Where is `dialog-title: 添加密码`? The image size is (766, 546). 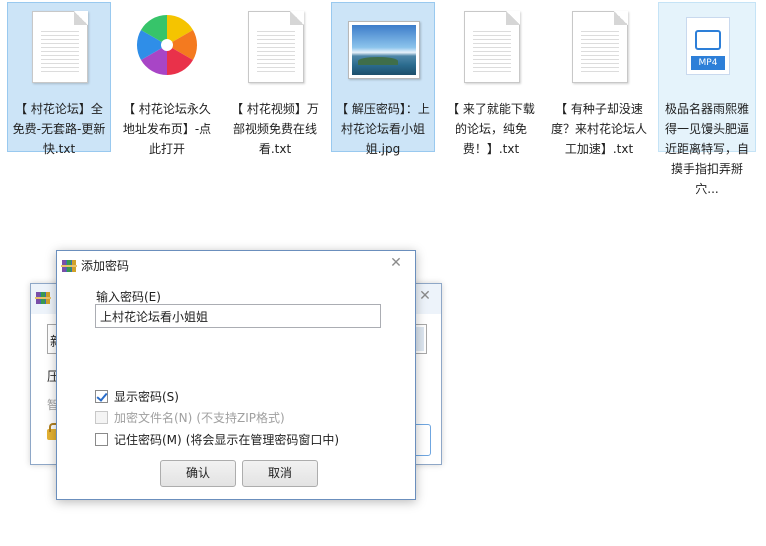 dialog-title: 添加密码 is located at coordinates (105, 266).